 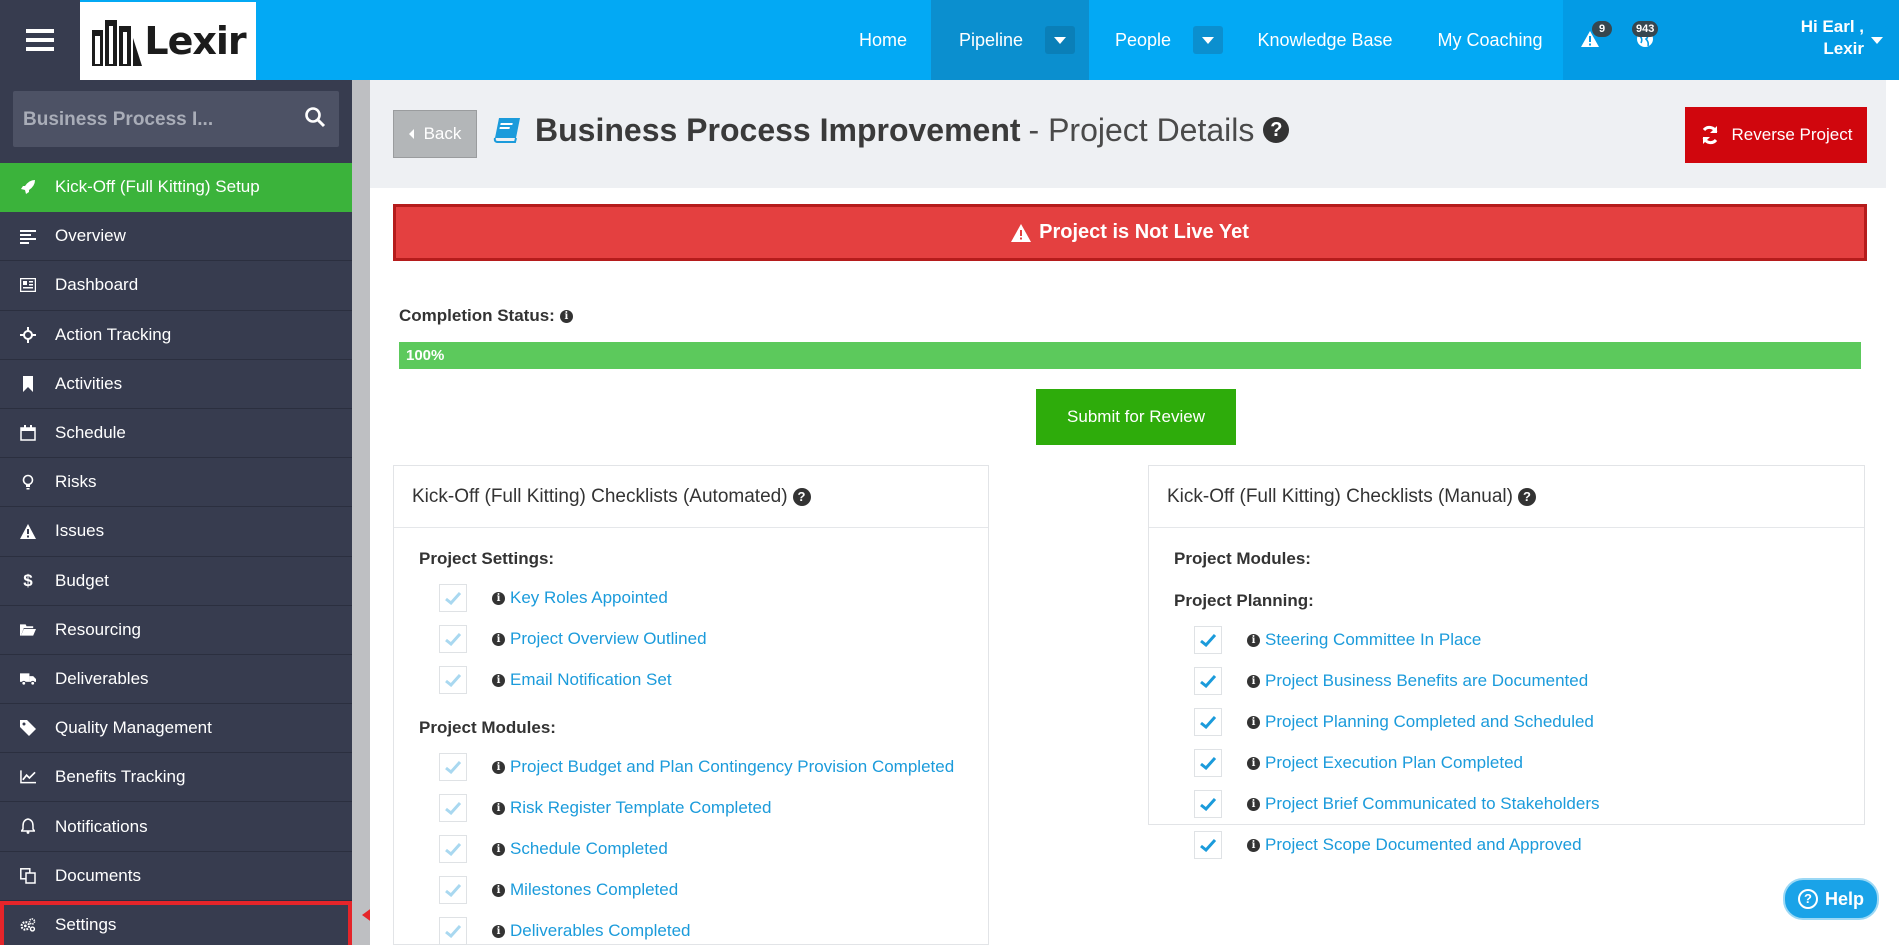 I want to click on checklist-item-link: Deliverables Completed, so click(x=600, y=931).